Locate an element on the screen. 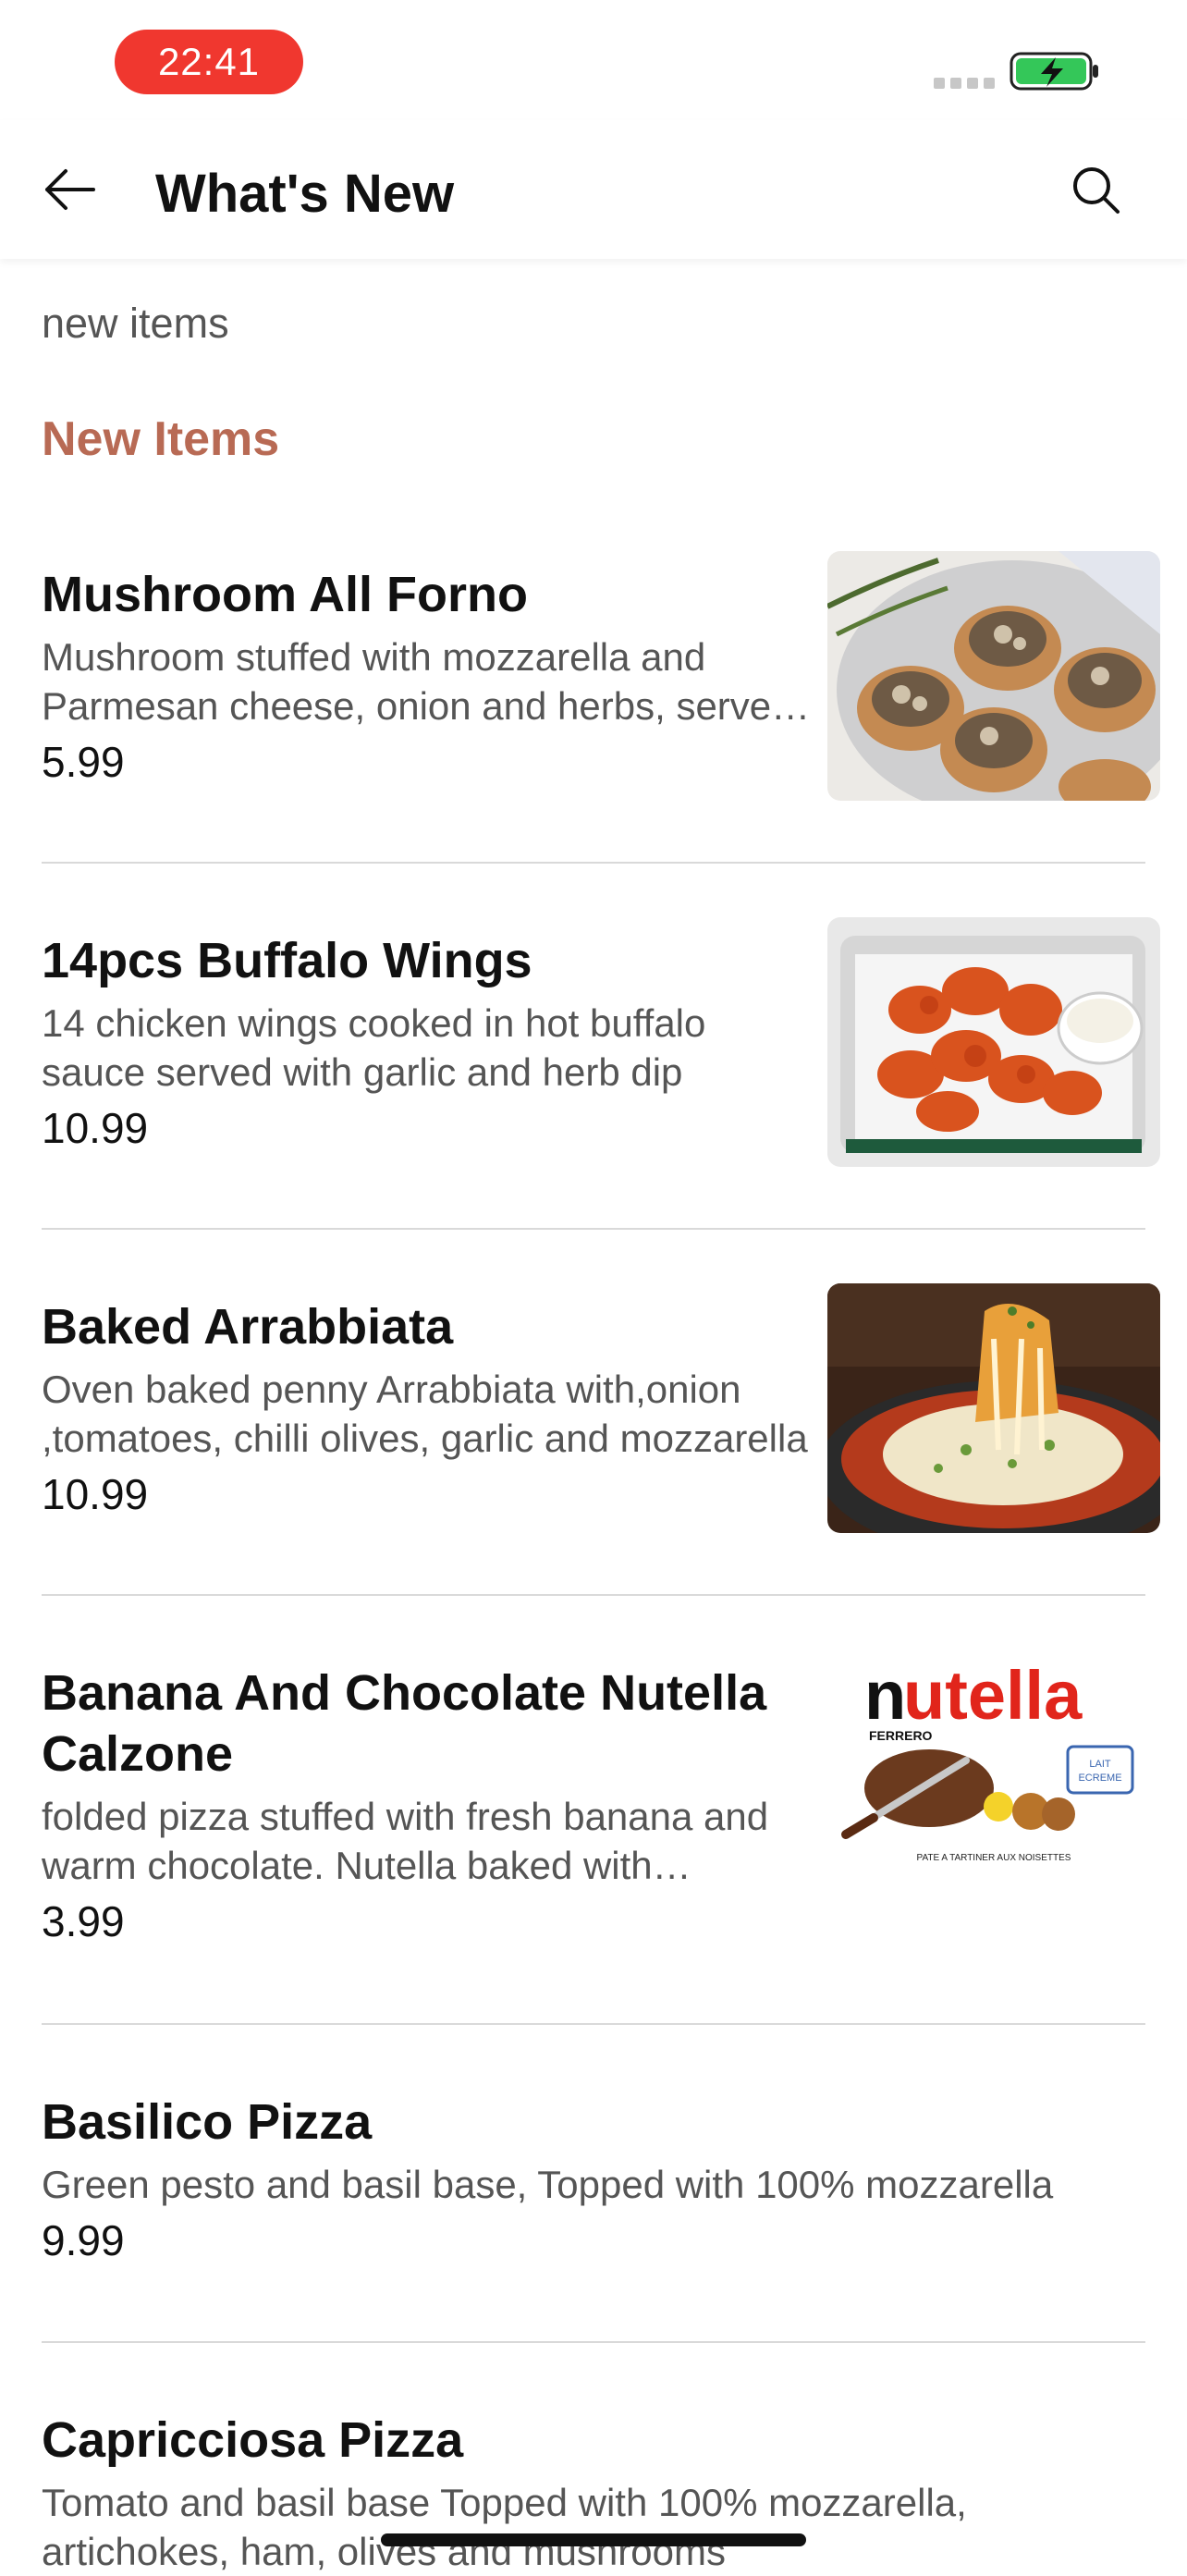 This screenshot has height=2576, width=1187. svg-text: LAIT is located at coordinates (1100, 1764).